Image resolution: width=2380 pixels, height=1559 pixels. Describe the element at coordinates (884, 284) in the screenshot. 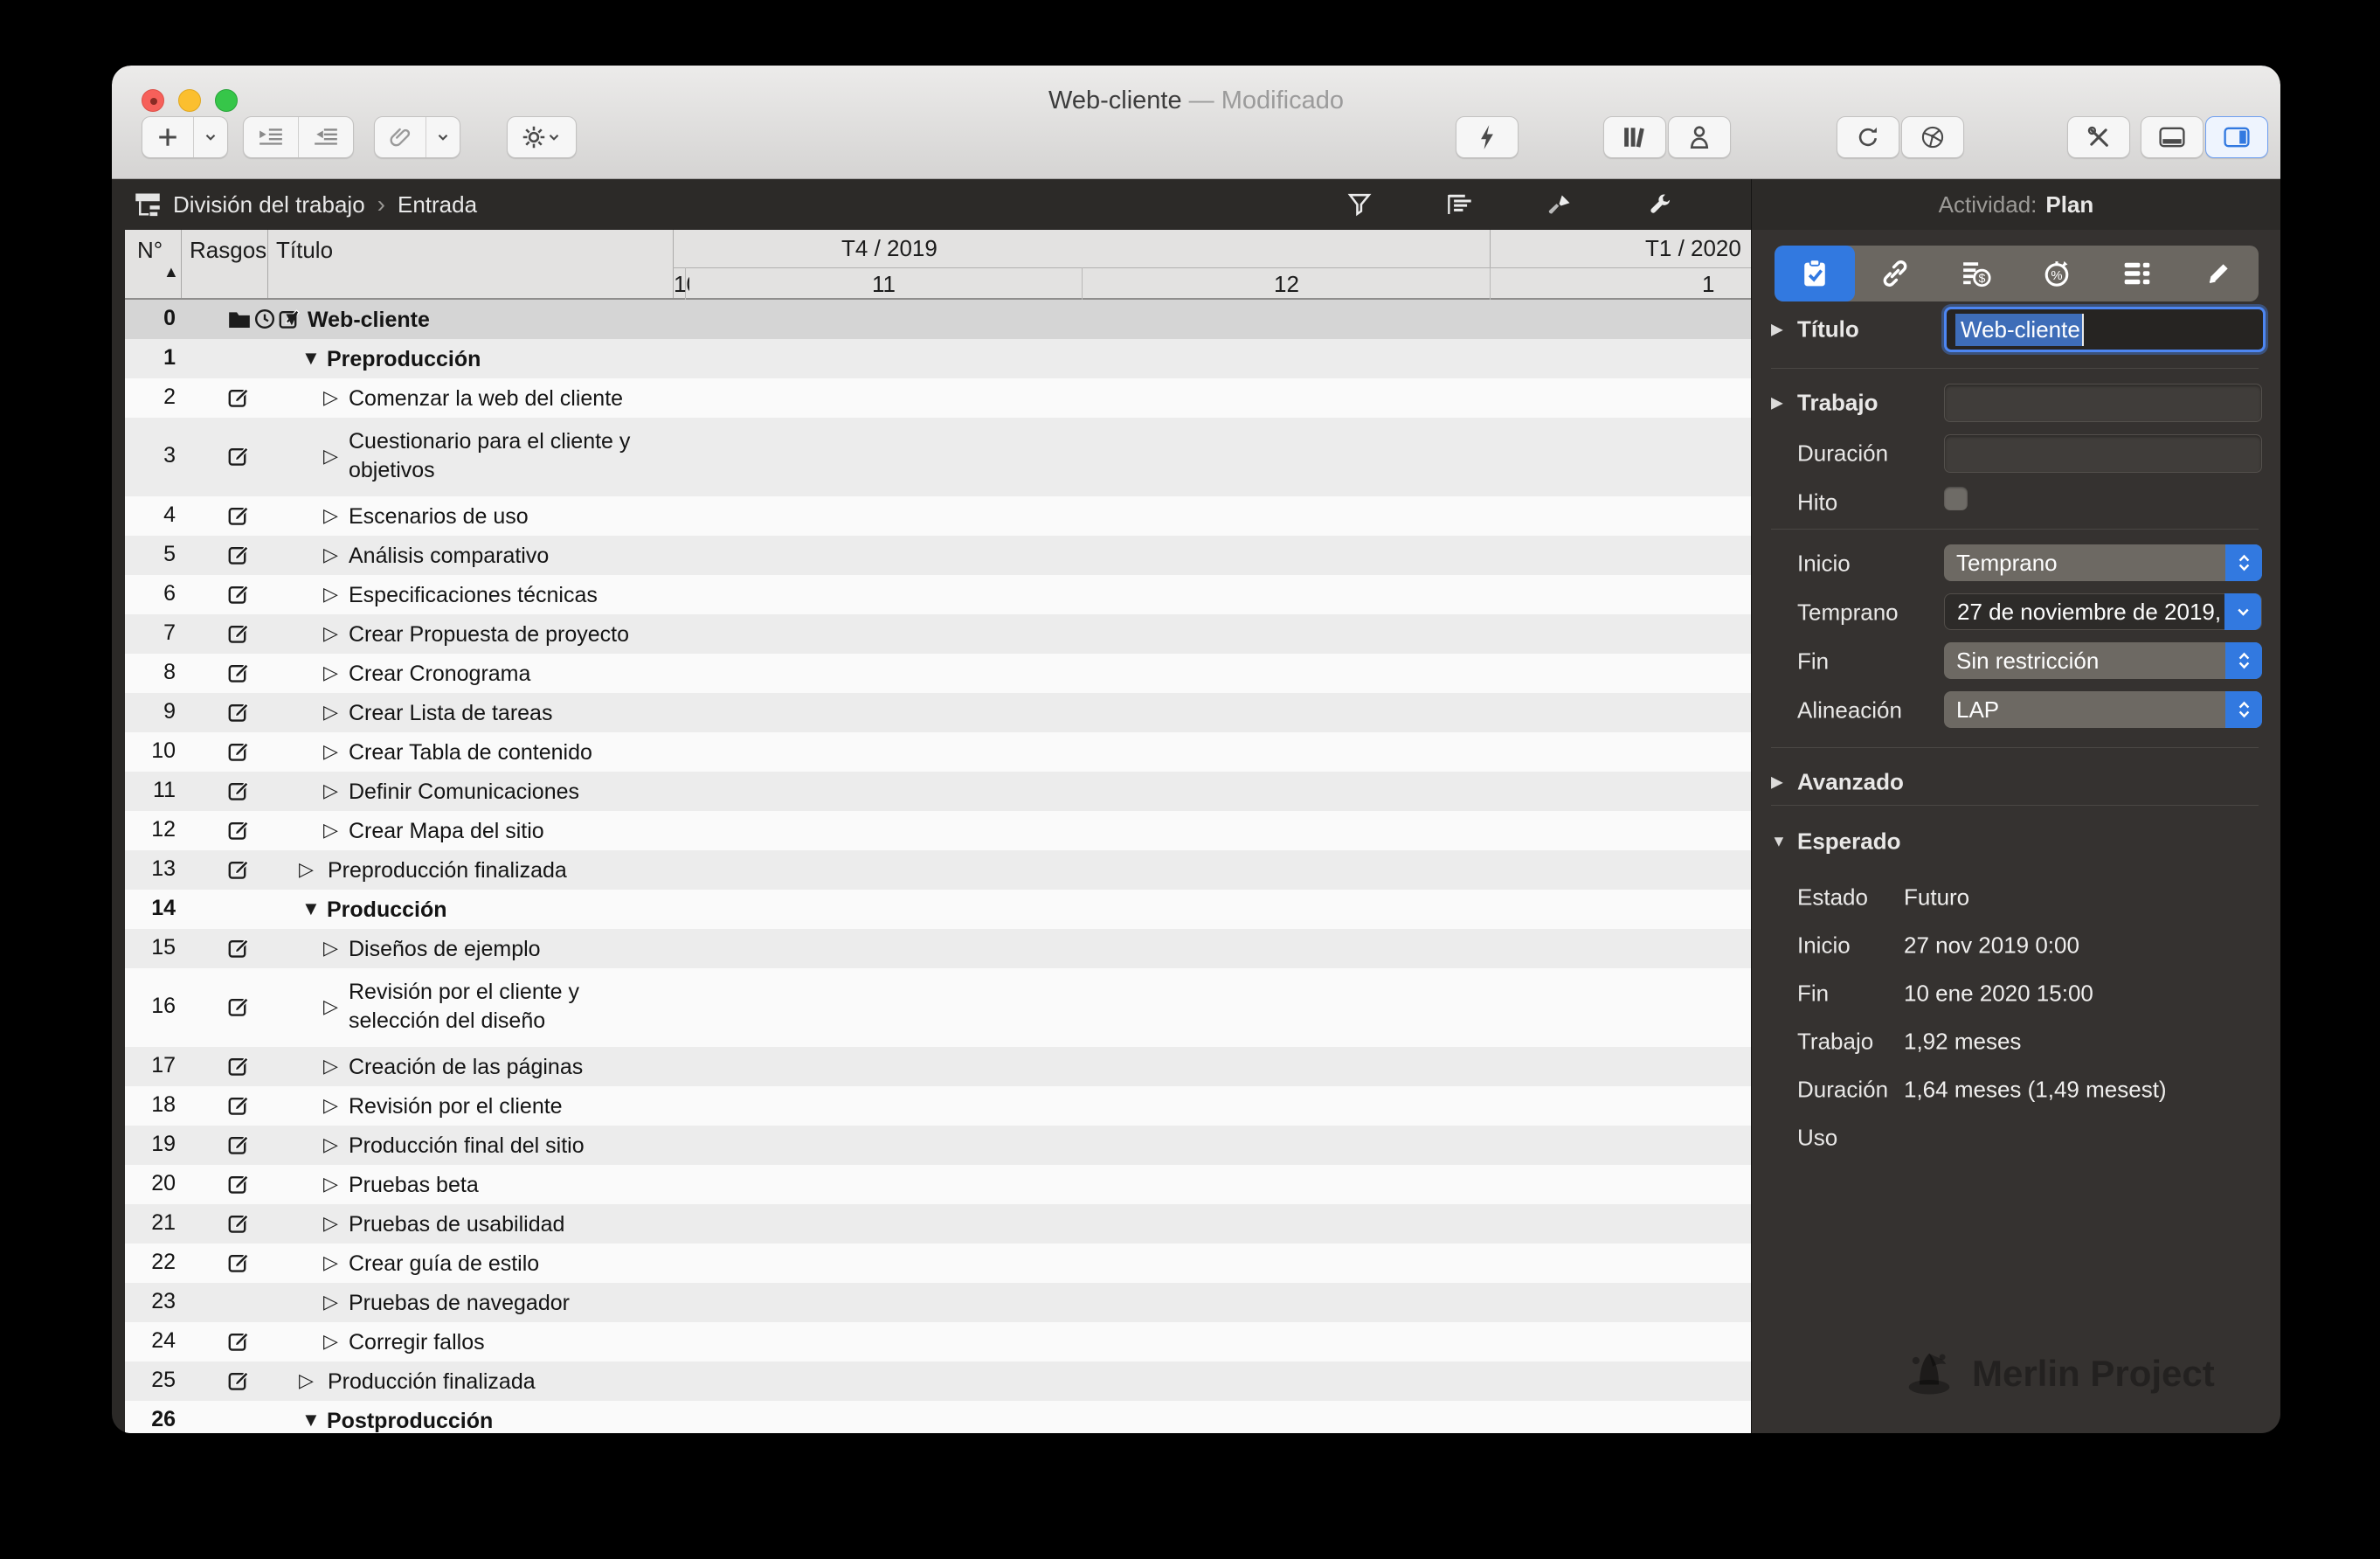

I see `timescale-month: 11` at that location.